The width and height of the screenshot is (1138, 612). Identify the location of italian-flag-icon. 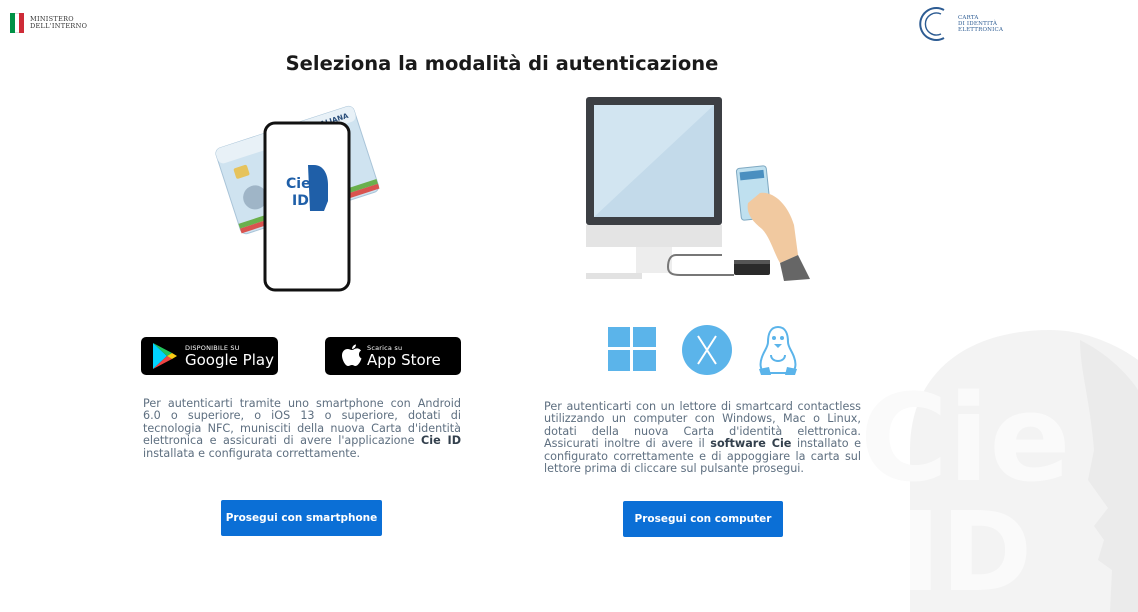
(17, 23).